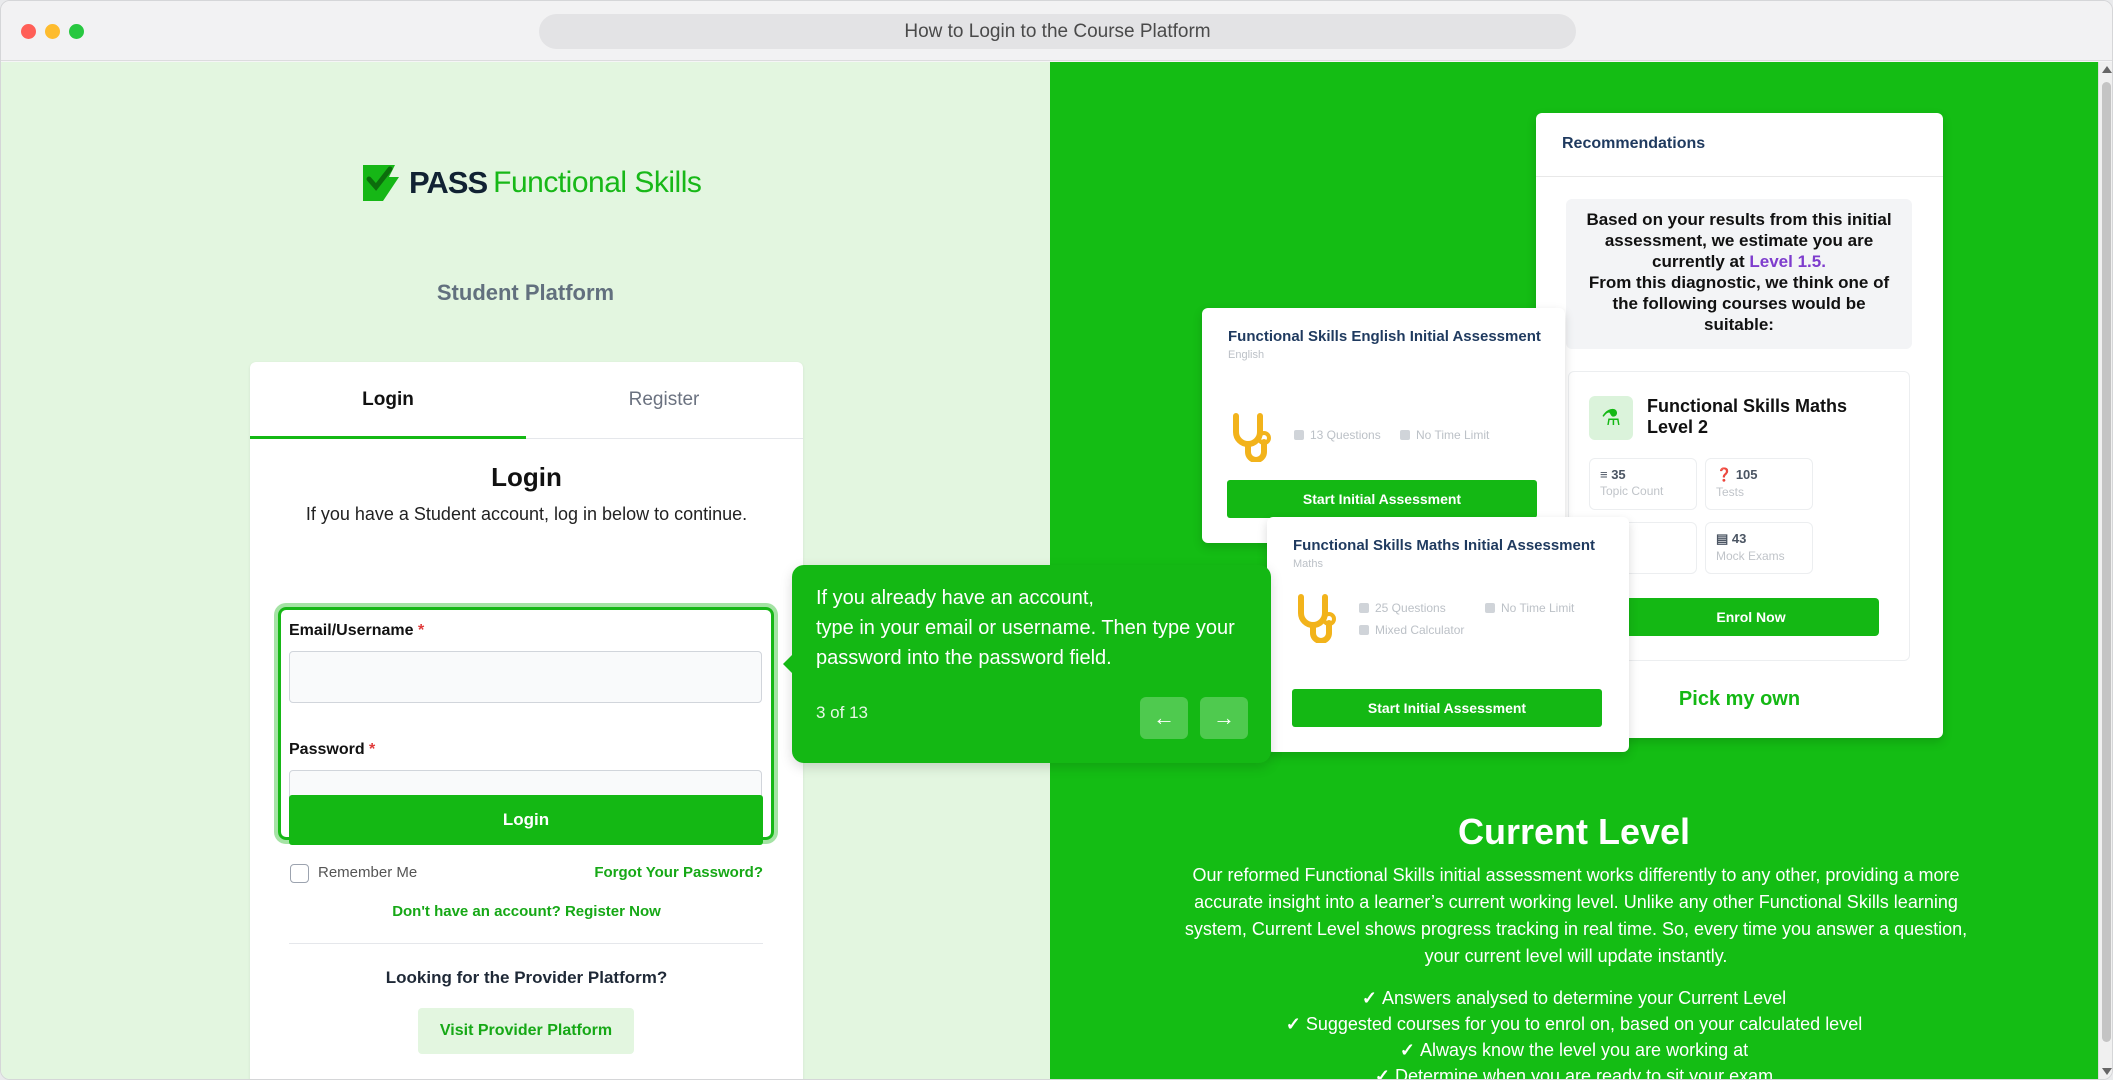 The image size is (2113, 1080). What do you see at coordinates (1382, 499) in the screenshot?
I see `start-english-assessment-button: Start Initial Assessment` at bounding box center [1382, 499].